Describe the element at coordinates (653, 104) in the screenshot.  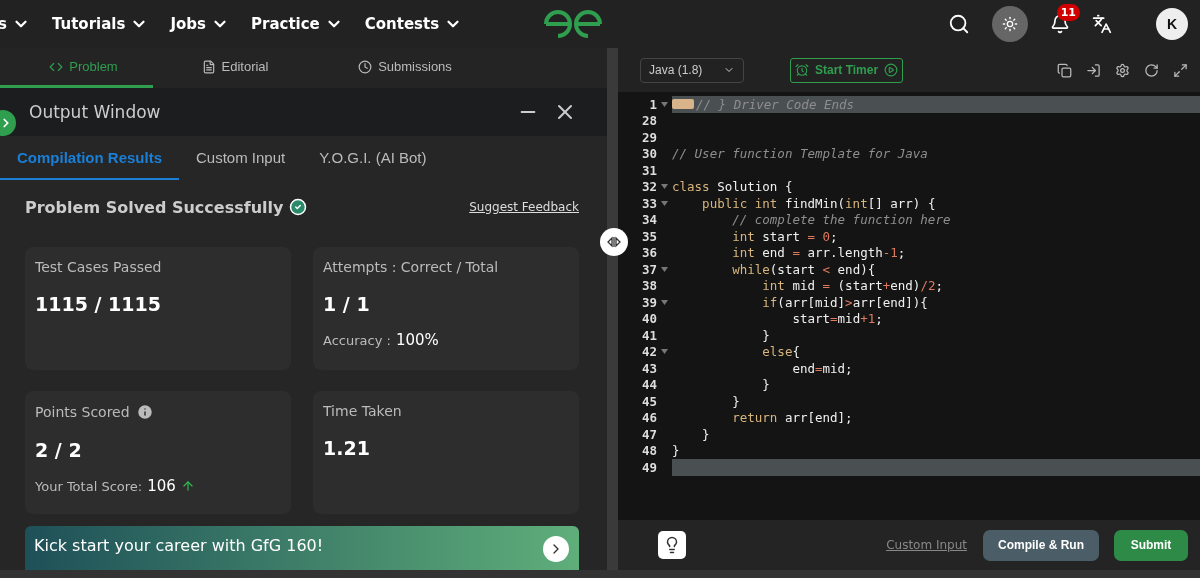
I see `line-number: 1` at that location.